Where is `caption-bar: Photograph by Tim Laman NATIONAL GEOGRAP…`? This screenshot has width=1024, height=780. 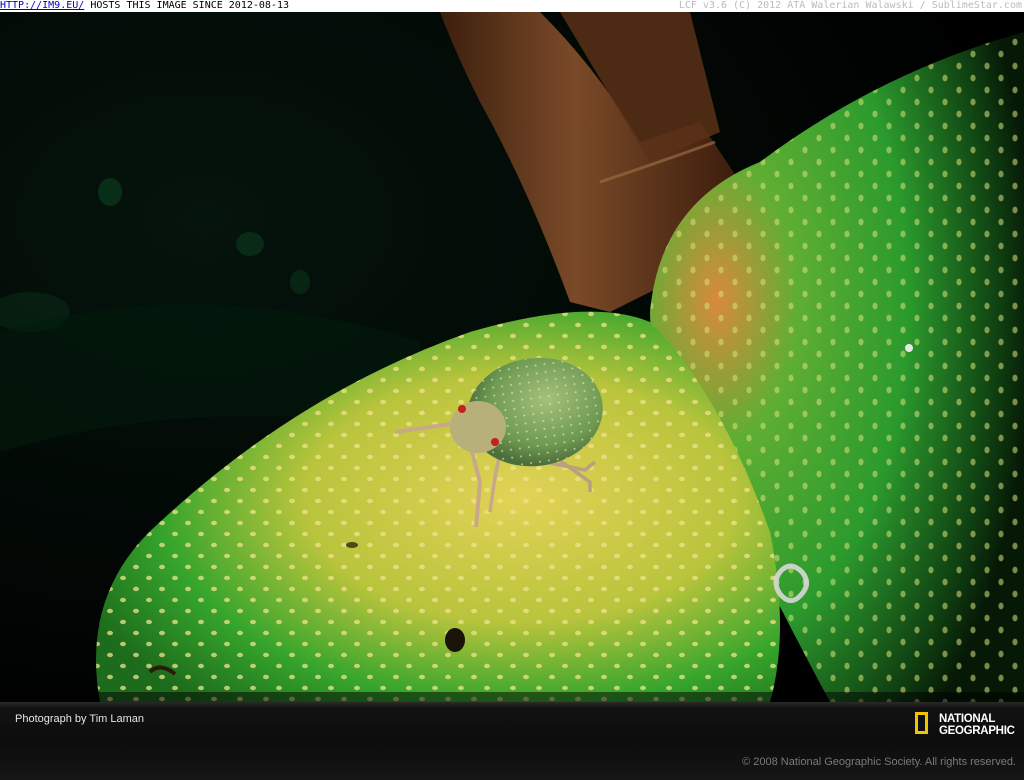
caption-bar: Photograph by Tim Laman NATIONAL GEOGRAP… is located at coordinates (512, 741).